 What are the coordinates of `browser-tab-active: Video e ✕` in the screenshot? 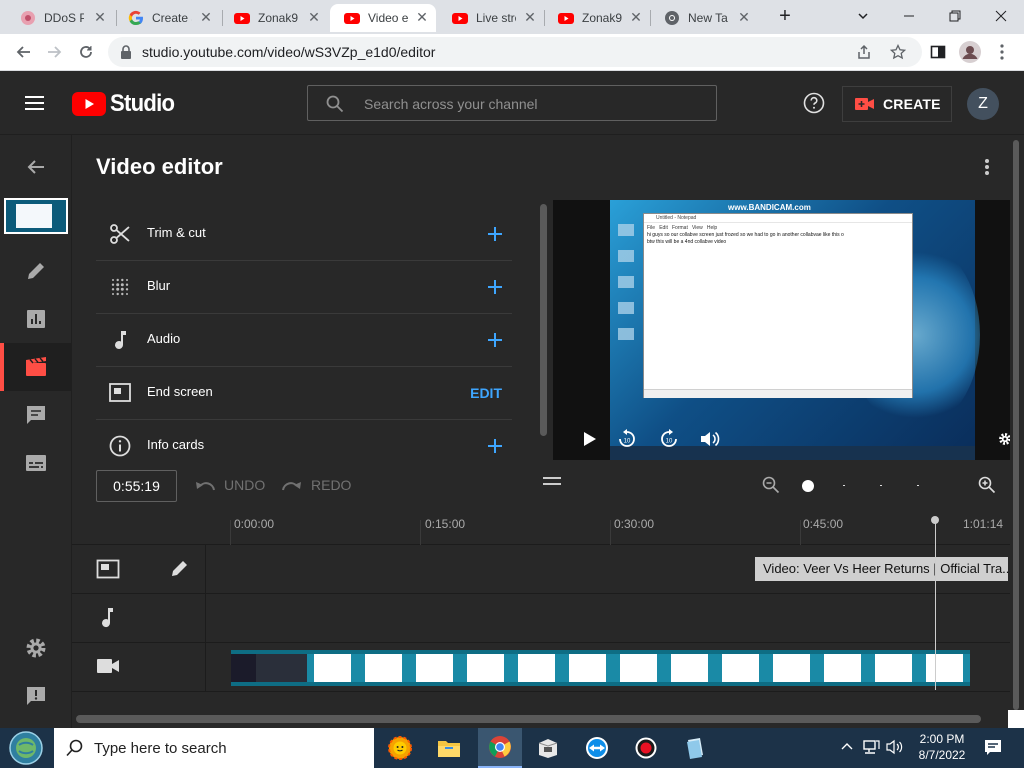 It's located at (383, 18).